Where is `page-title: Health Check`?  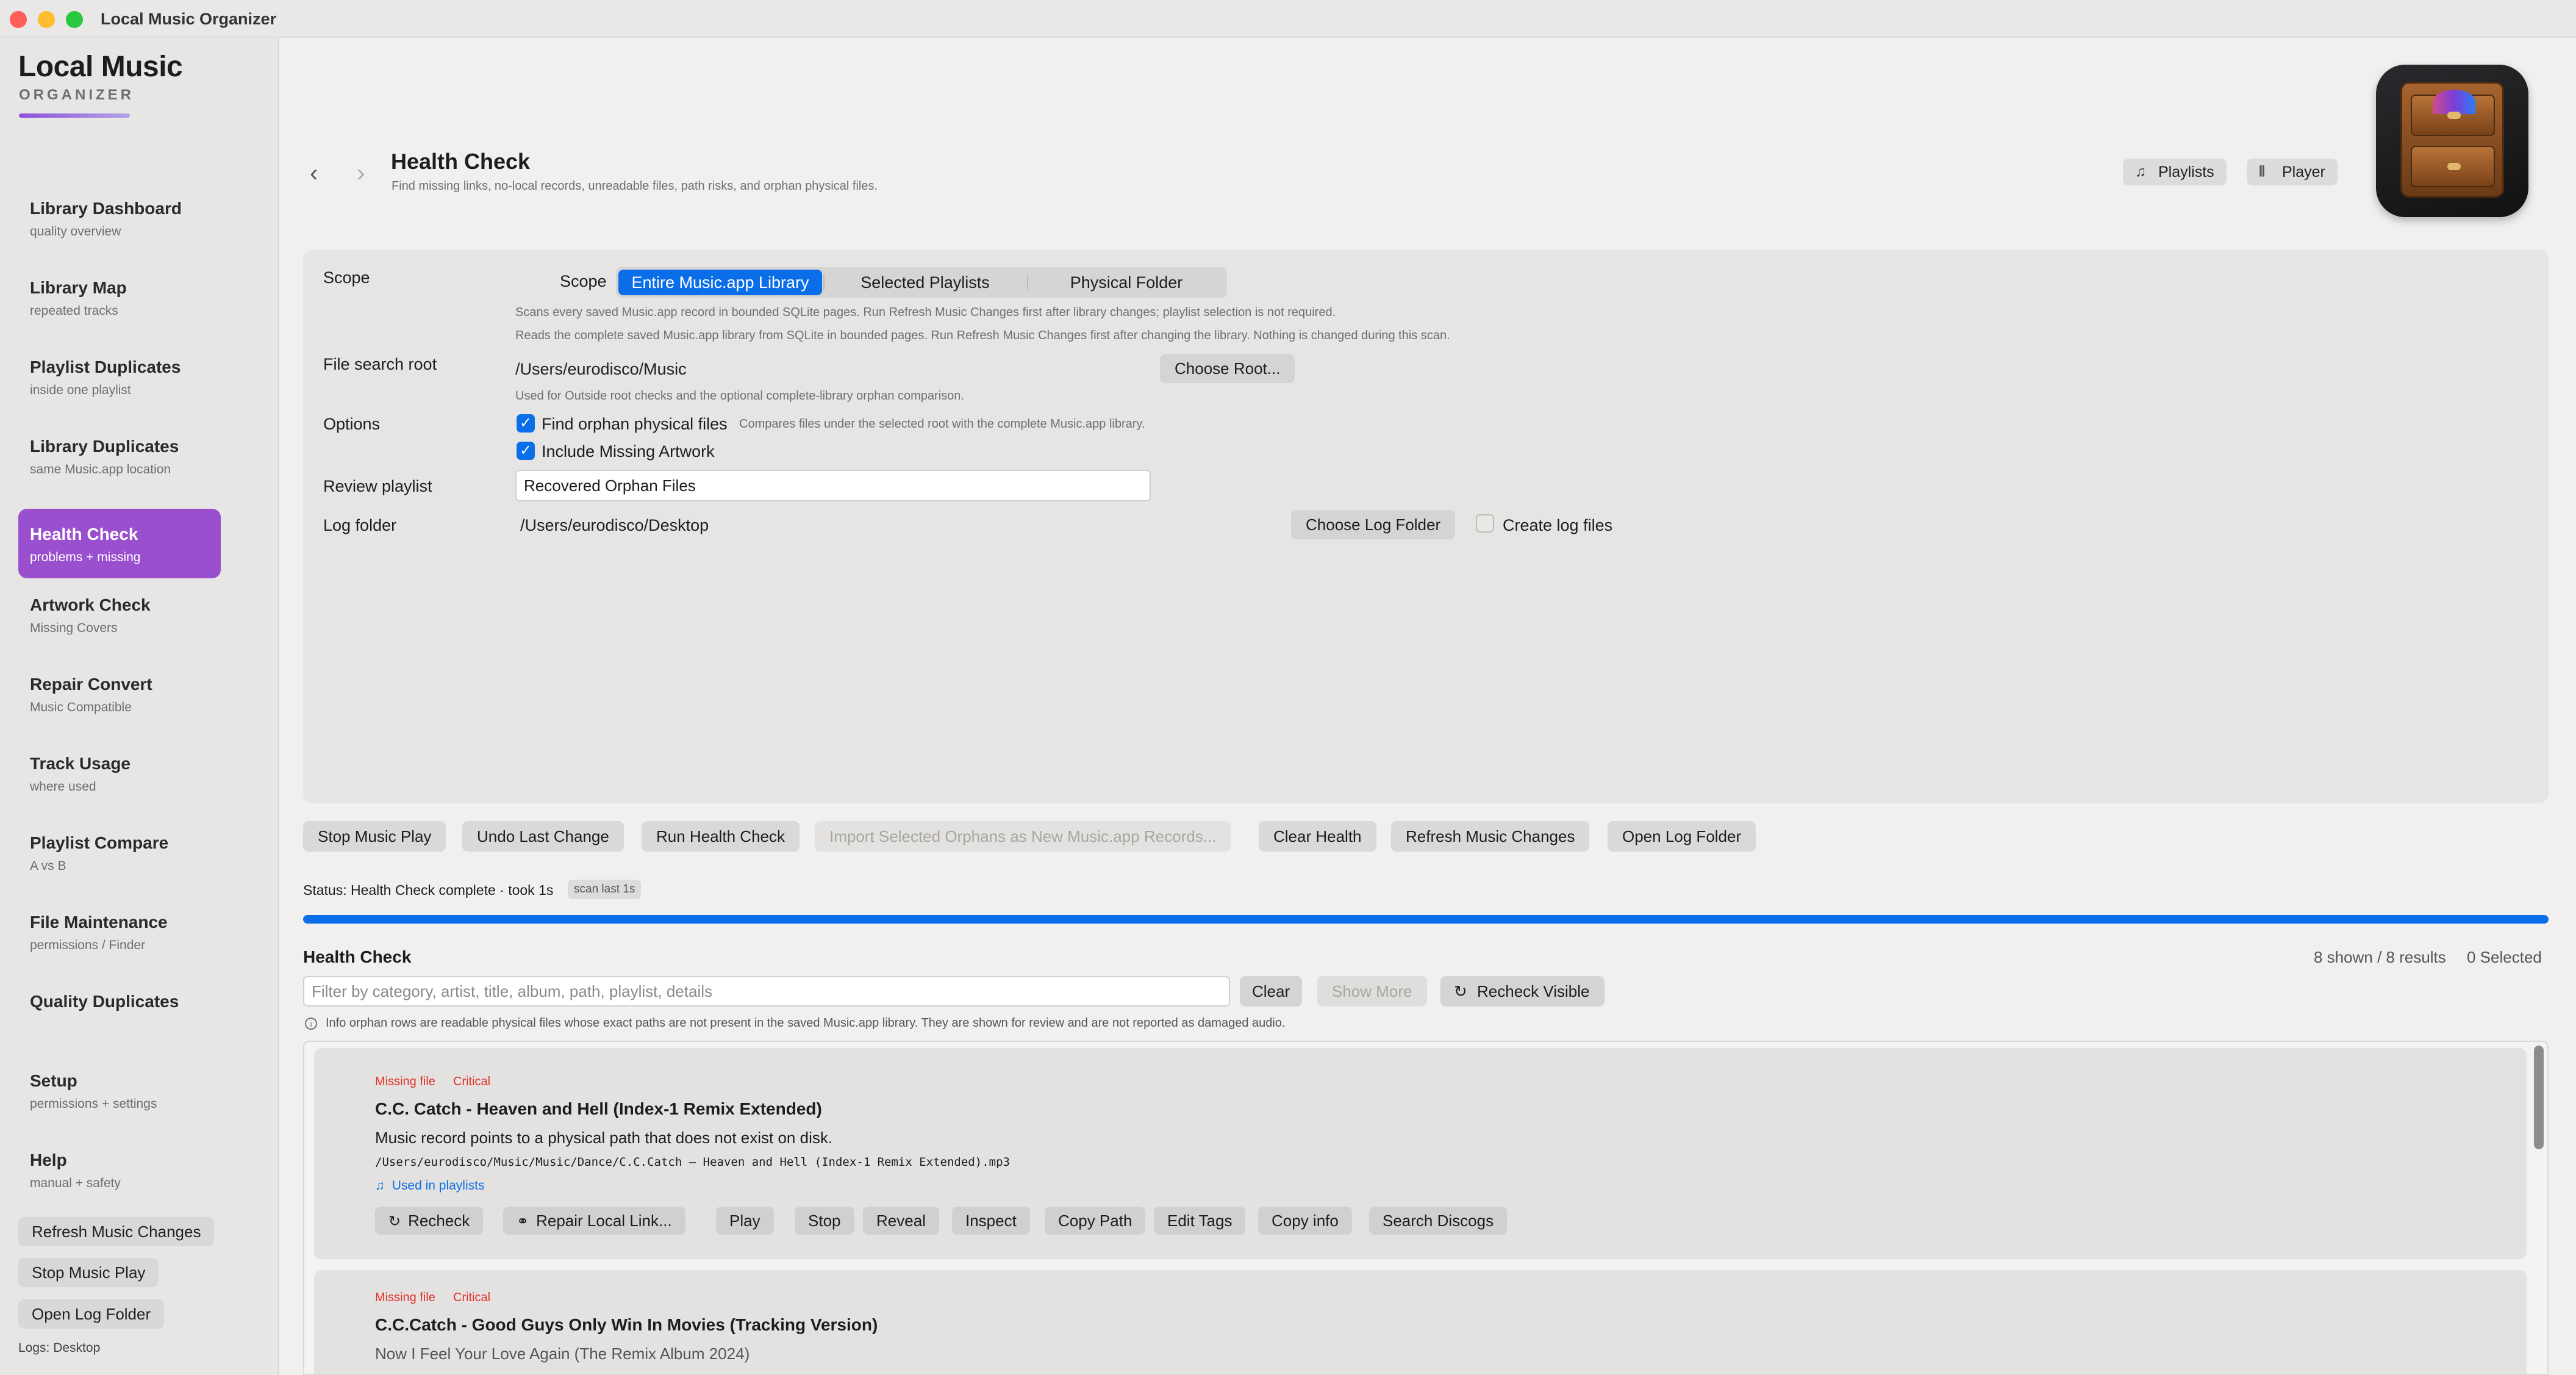
page-title: Health Check is located at coordinates (461, 161).